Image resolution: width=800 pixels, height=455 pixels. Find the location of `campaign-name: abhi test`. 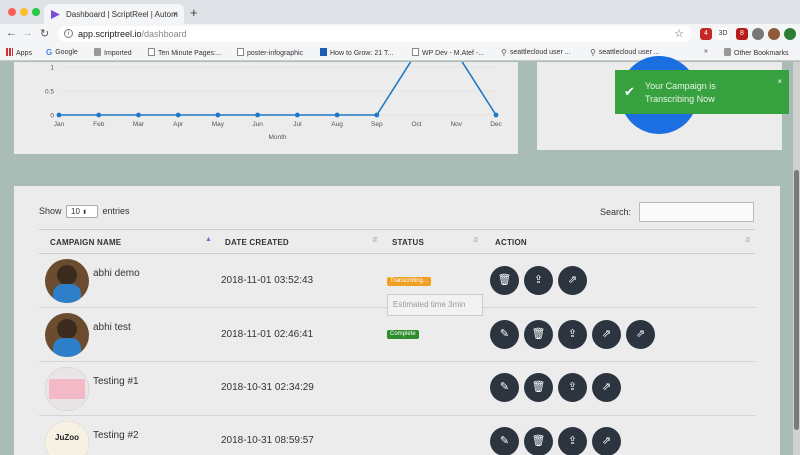

campaign-name: abhi test is located at coordinates (112, 327).